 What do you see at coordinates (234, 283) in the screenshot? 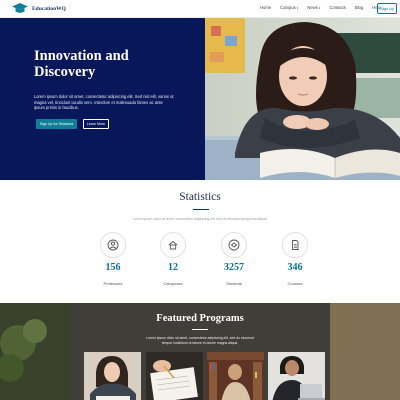
I see `stat-label: Students` at bounding box center [234, 283].